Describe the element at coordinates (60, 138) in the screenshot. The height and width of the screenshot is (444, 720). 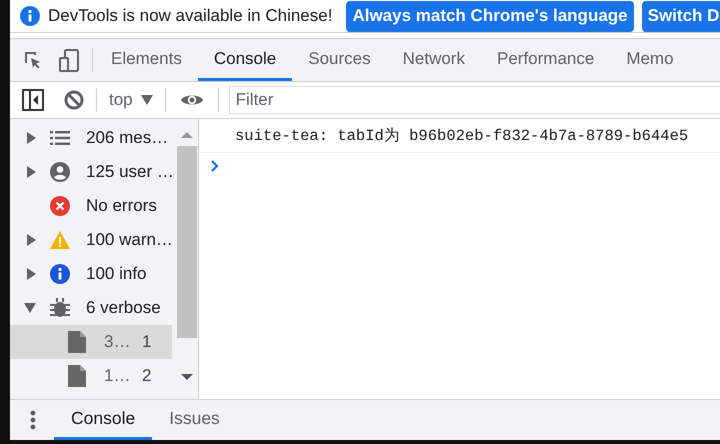
I see `list-icon` at that location.